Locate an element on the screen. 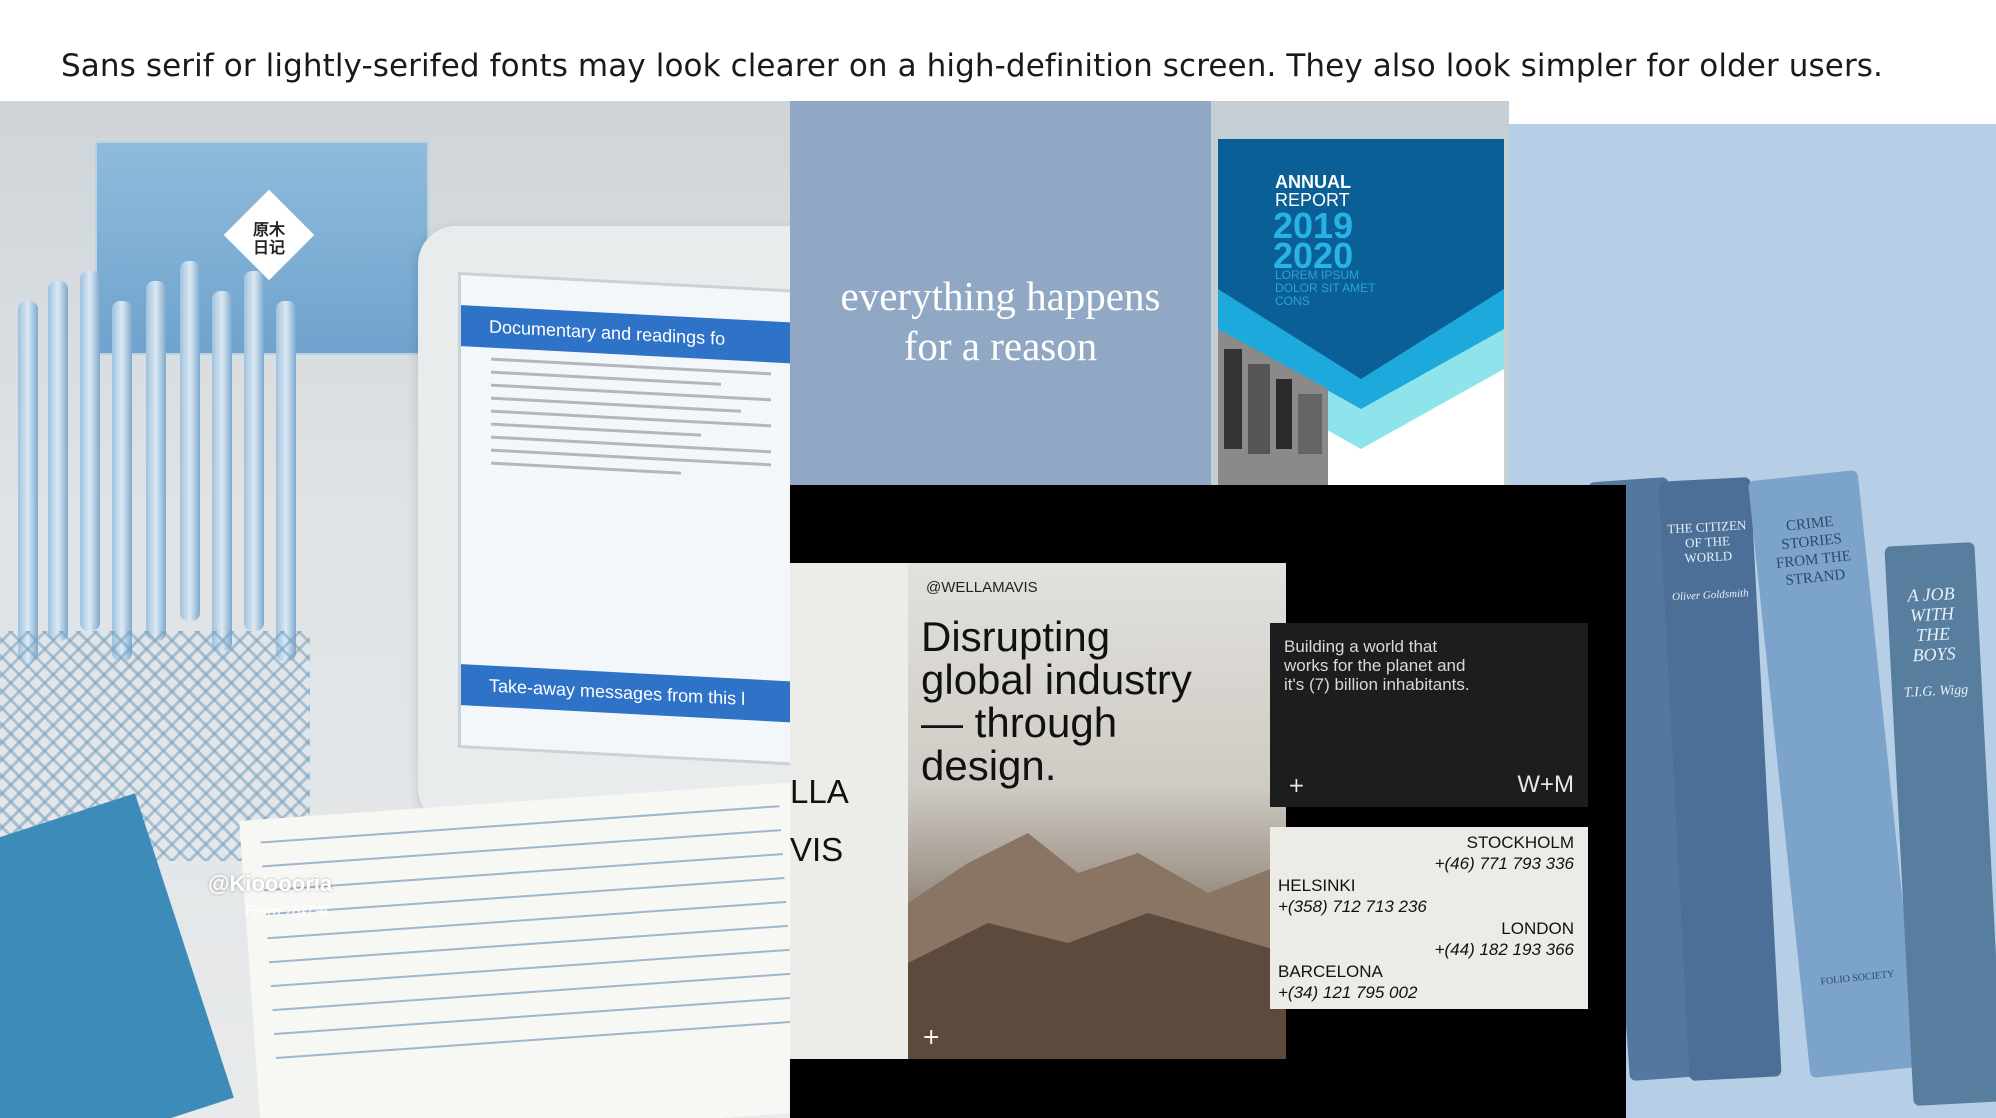  city-name: BARCELONA is located at coordinates (1330, 971).